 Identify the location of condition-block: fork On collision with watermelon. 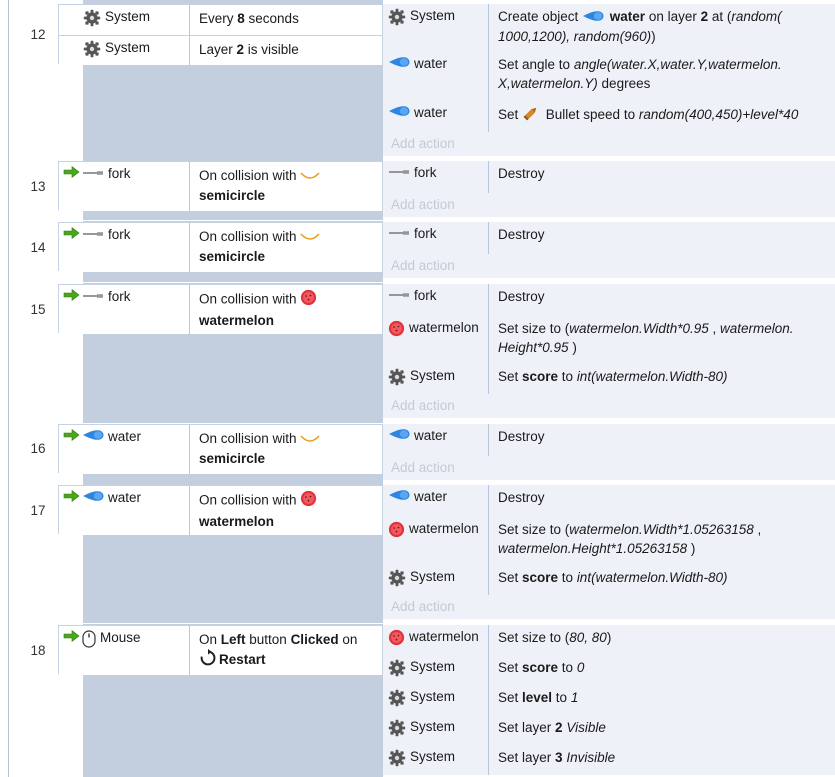
(220, 309).